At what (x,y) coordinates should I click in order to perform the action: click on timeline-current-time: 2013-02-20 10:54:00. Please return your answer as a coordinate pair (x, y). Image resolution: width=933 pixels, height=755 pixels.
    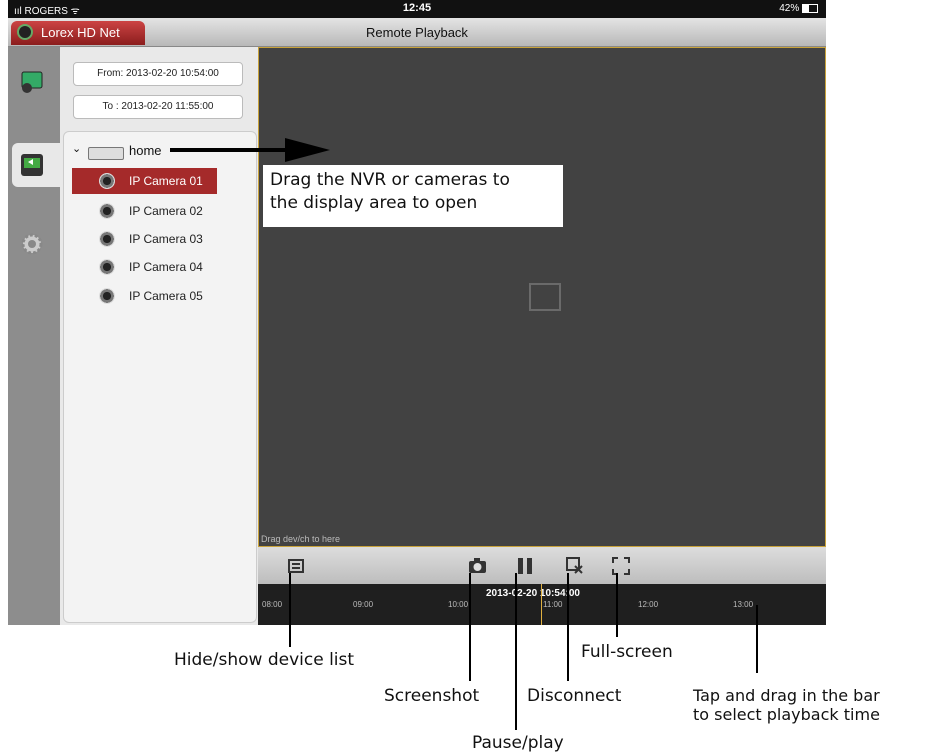
    Looking at the image, I should click on (533, 593).